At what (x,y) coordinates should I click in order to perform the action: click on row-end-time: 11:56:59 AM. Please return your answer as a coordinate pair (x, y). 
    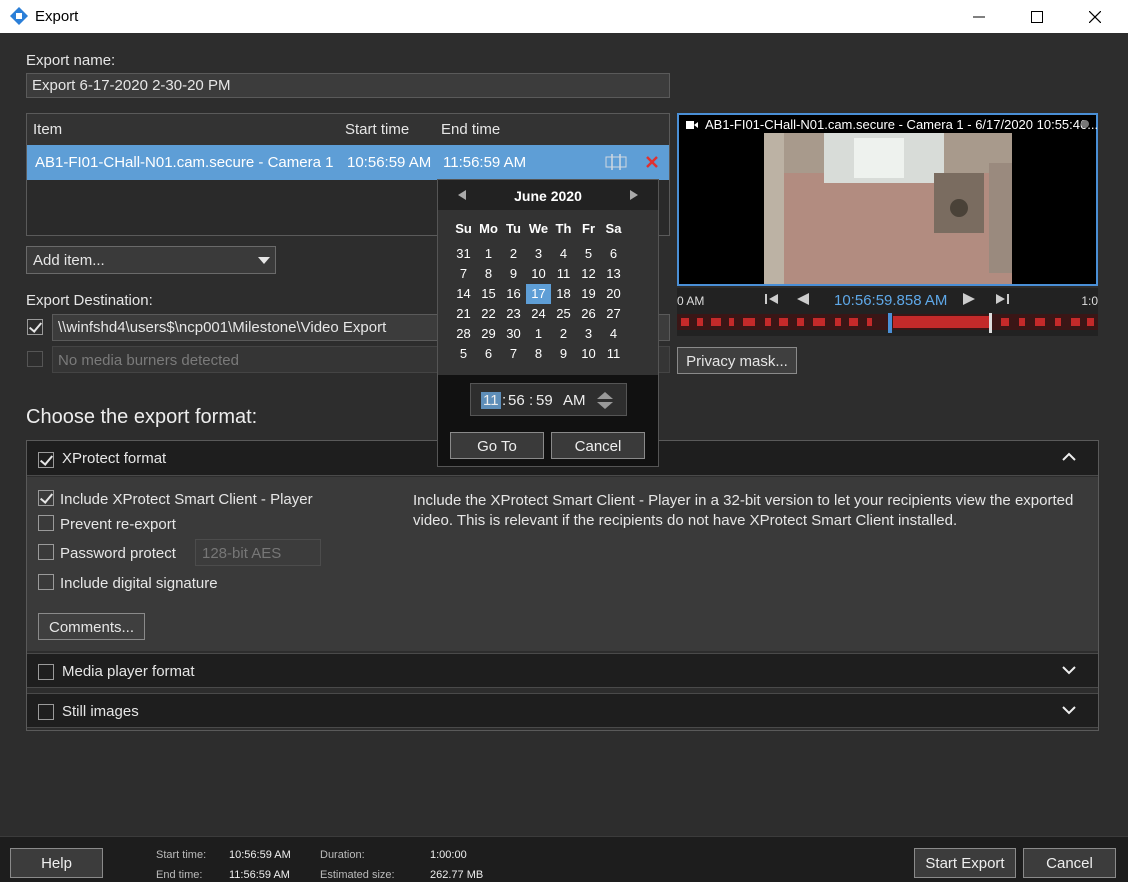
    Looking at the image, I should click on (484, 162).